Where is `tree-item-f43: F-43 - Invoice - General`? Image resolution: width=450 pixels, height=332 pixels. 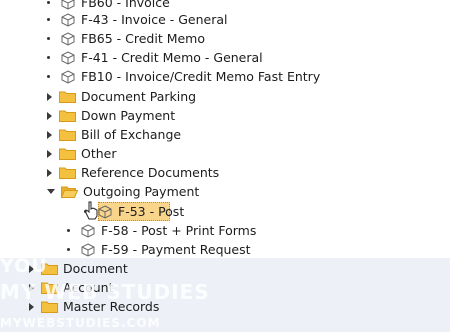
tree-item-f43: F-43 - Invoice - General is located at coordinates (137, 19).